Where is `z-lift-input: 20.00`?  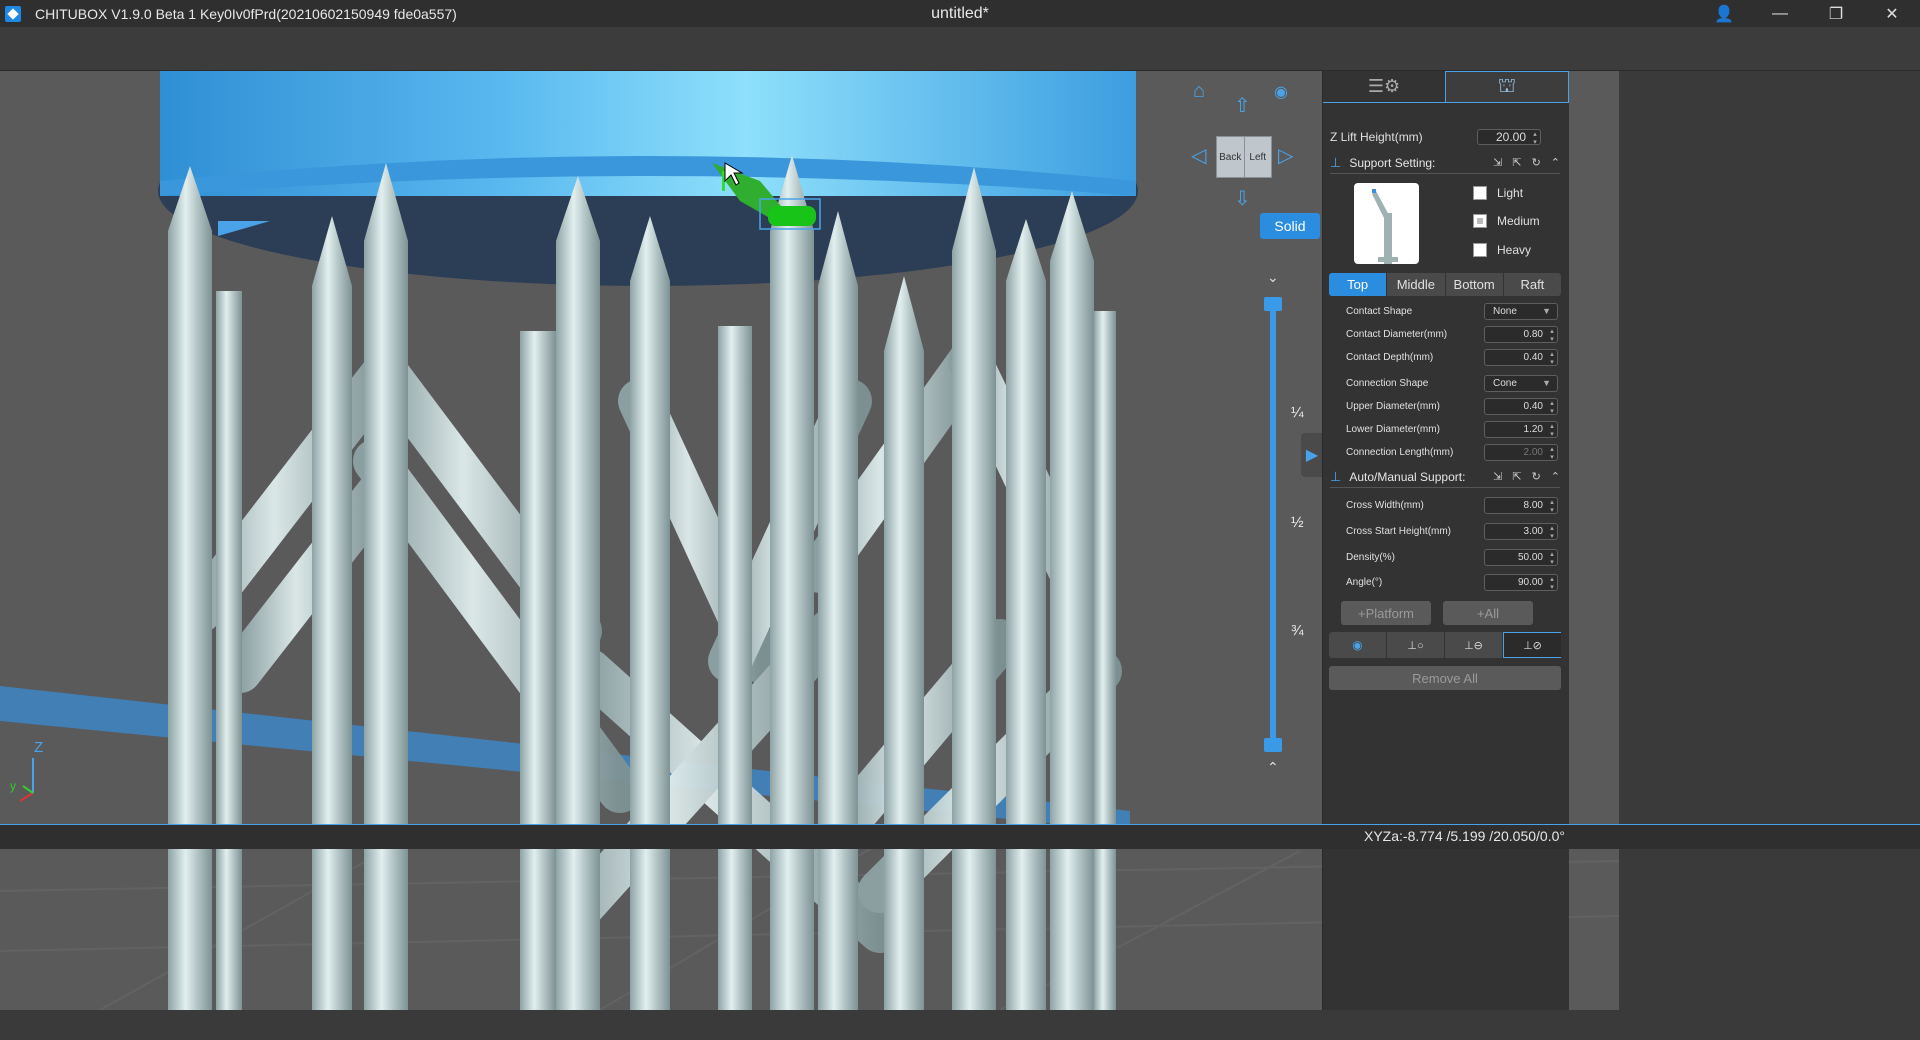
z-lift-input: 20.00 is located at coordinates (1509, 137).